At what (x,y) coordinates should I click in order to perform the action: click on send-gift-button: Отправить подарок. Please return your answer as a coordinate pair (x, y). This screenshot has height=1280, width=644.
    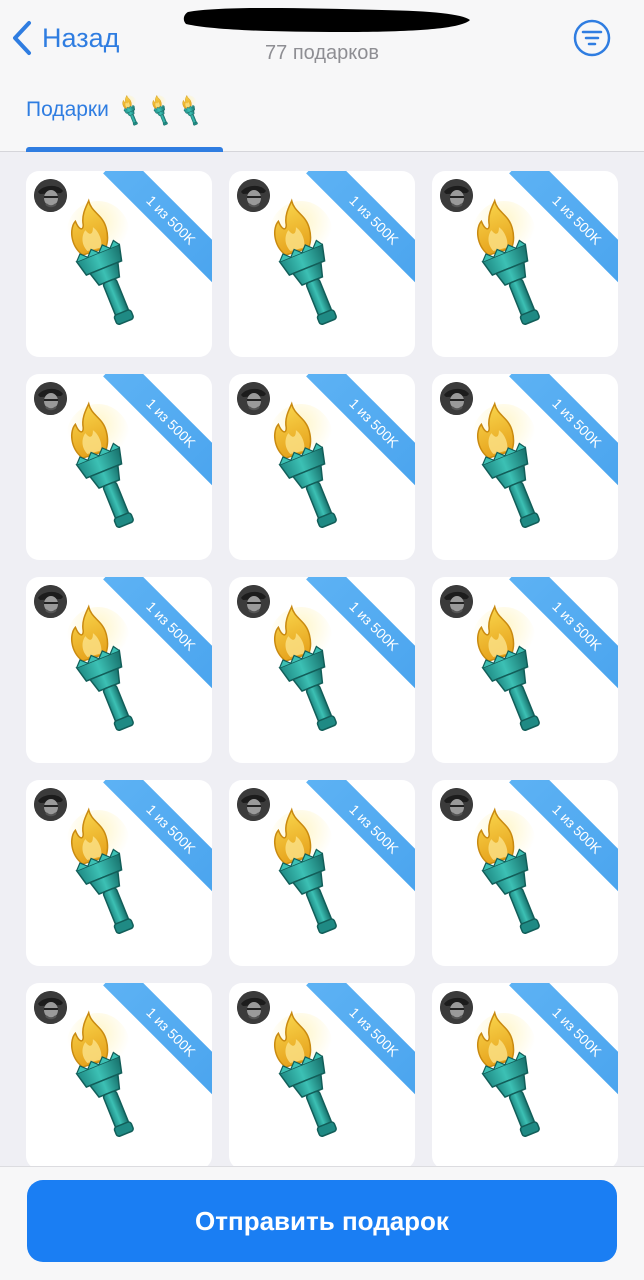
    Looking at the image, I should click on (322, 1221).